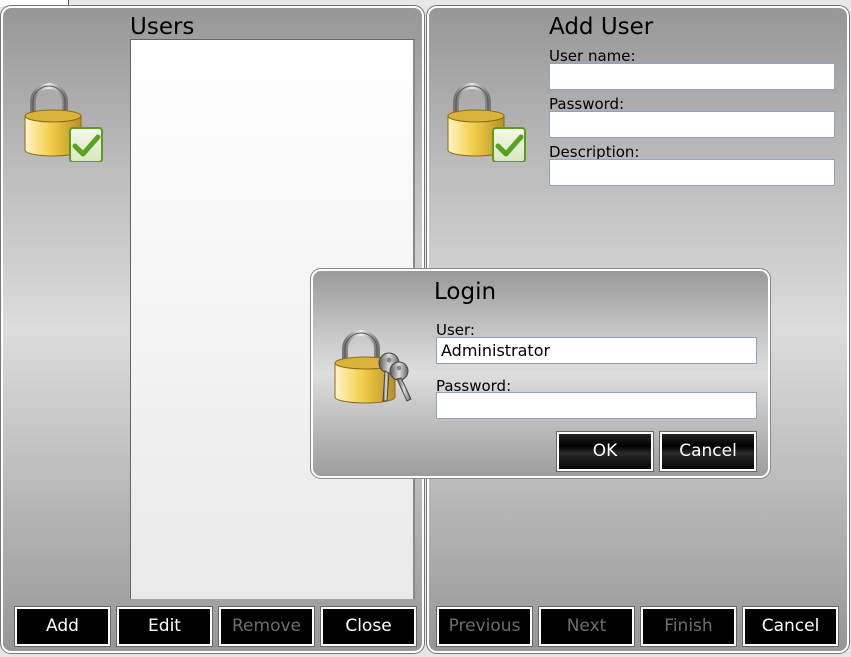  What do you see at coordinates (688, 626) in the screenshot?
I see `finish-button: Finish` at bounding box center [688, 626].